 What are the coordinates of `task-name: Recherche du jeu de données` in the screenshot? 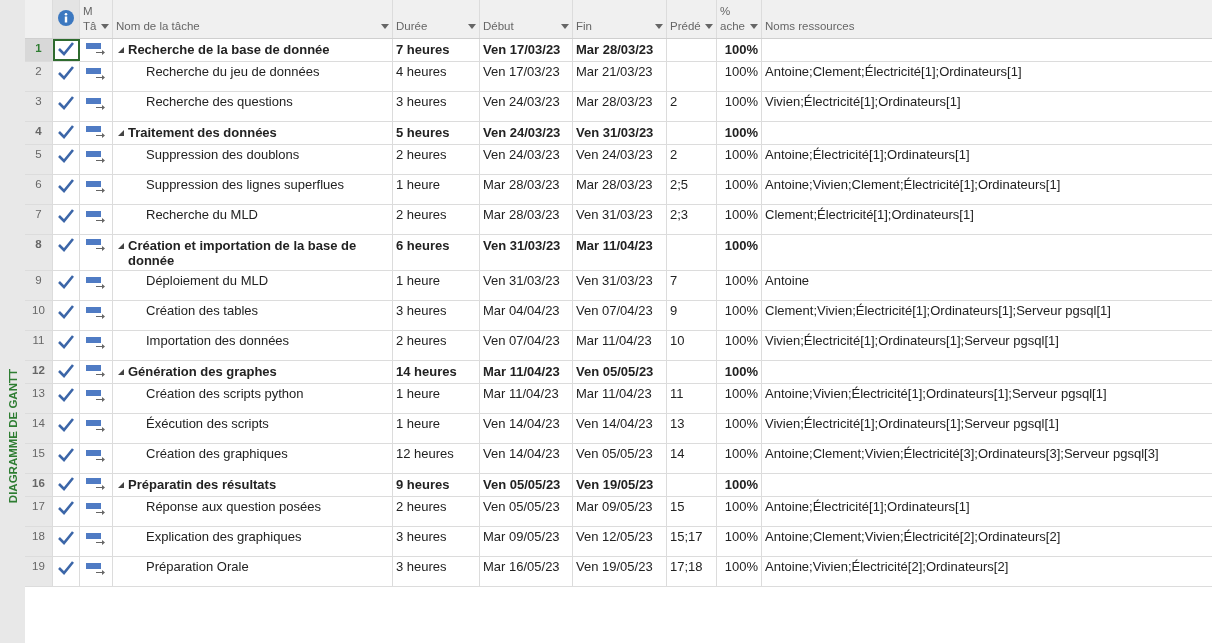 It's located at (232, 71).